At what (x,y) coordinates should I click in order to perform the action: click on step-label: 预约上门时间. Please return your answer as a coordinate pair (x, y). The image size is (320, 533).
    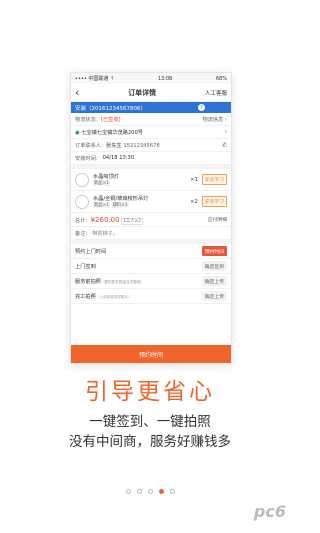
    Looking at the image, I should click on (91, 251).